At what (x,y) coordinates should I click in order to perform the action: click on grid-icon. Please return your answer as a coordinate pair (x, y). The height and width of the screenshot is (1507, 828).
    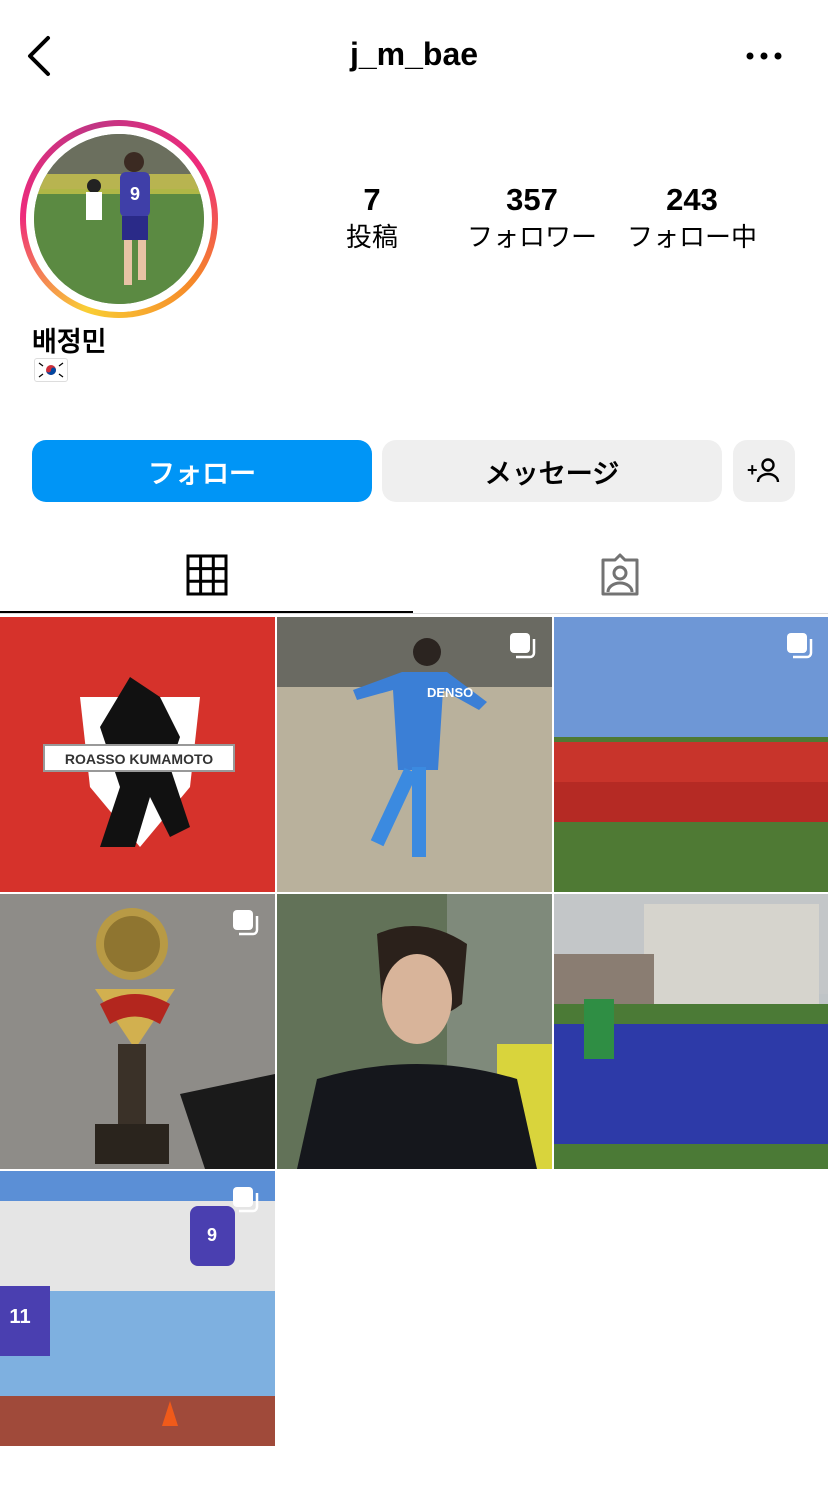
    Looking at the image, I should click on (206, 575).